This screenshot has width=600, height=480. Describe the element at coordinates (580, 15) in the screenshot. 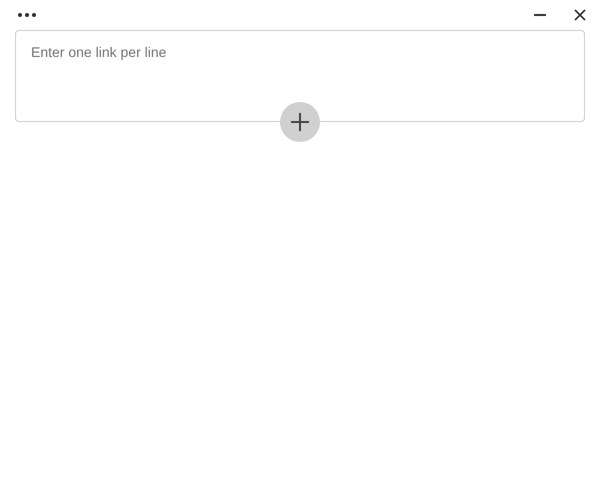

I see `close-icon` at that location.